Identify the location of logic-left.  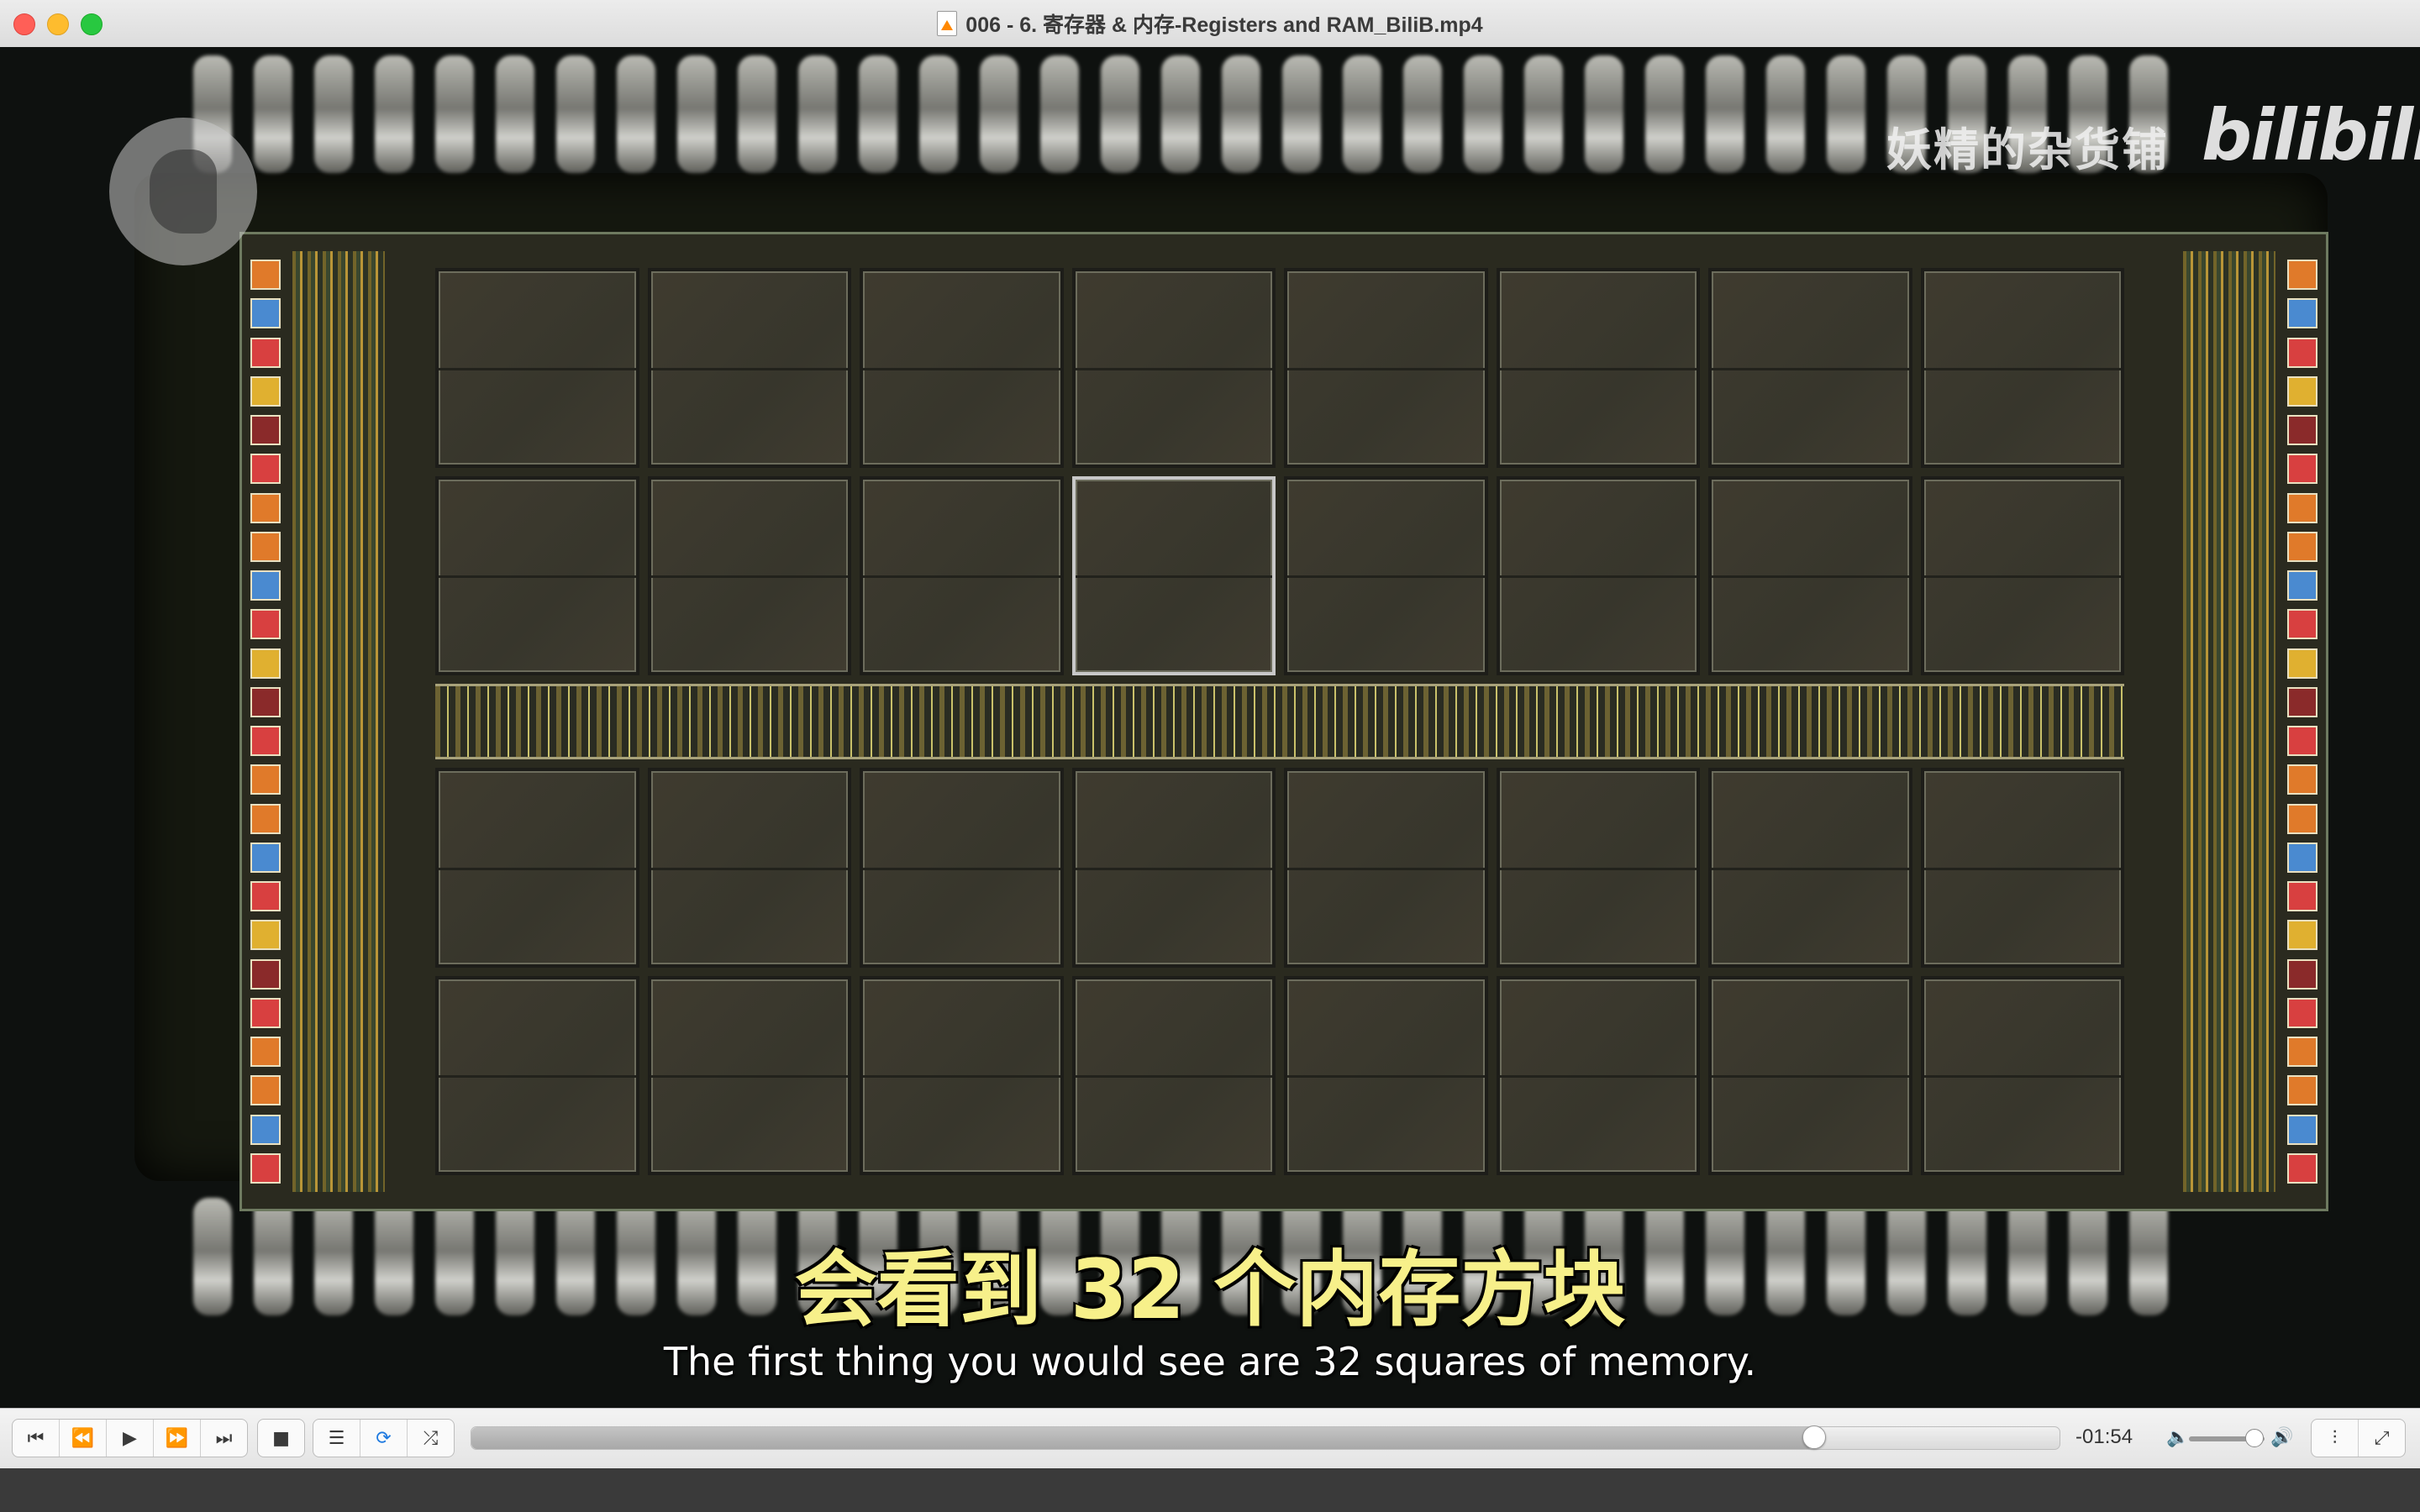
(338, 721).